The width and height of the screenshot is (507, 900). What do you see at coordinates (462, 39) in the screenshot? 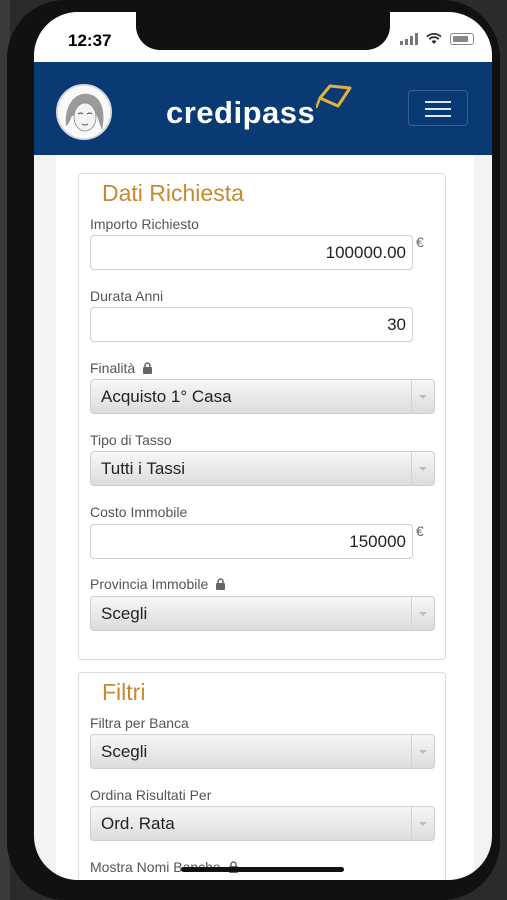
I see `battery-icon` at bounding box center [462, 39].